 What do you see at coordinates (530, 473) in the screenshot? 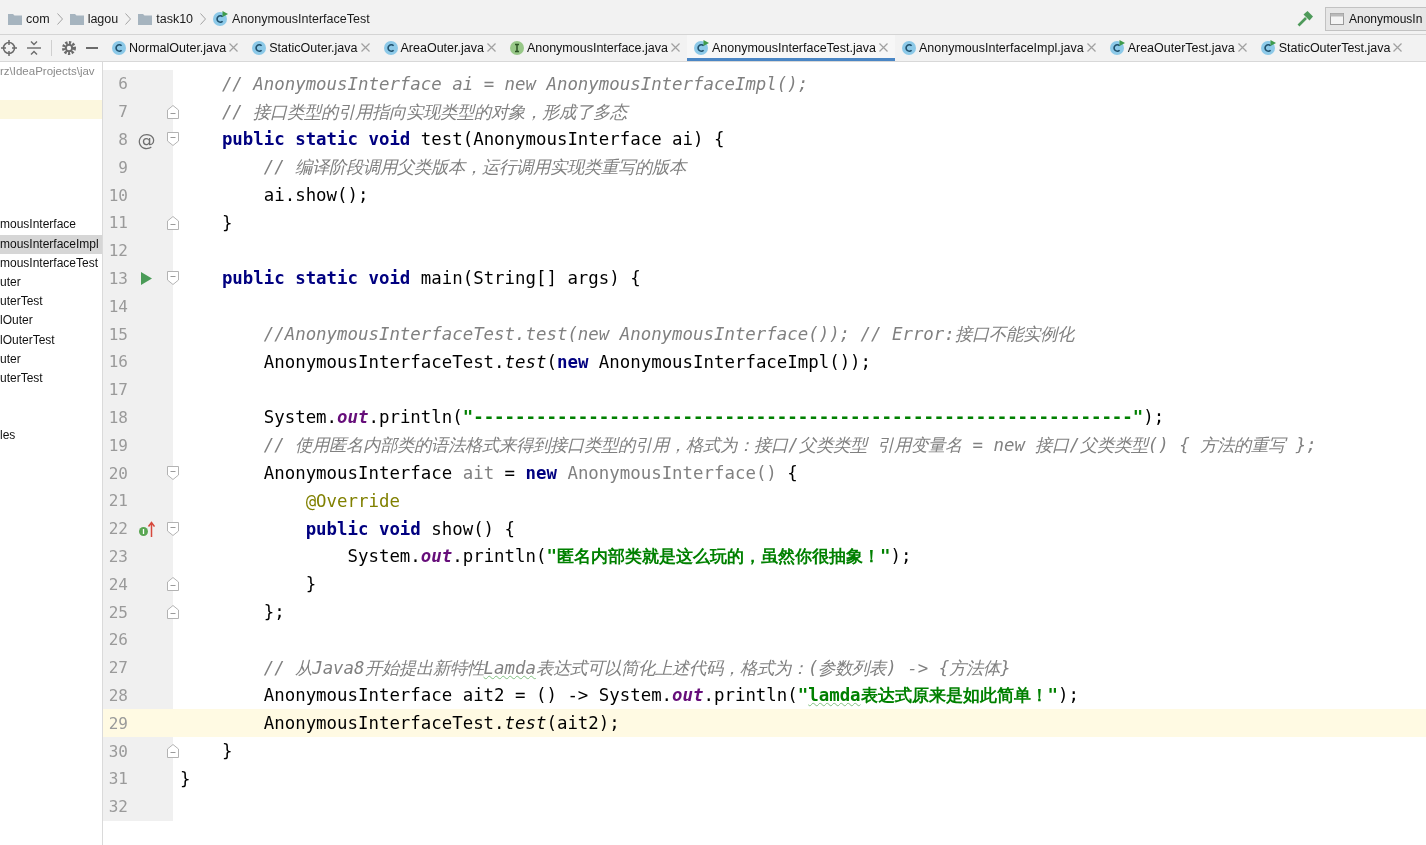
I see `code-line: AnonymousInterface ait = new AnonymousInterface() {` at bounding box center [530, 473].